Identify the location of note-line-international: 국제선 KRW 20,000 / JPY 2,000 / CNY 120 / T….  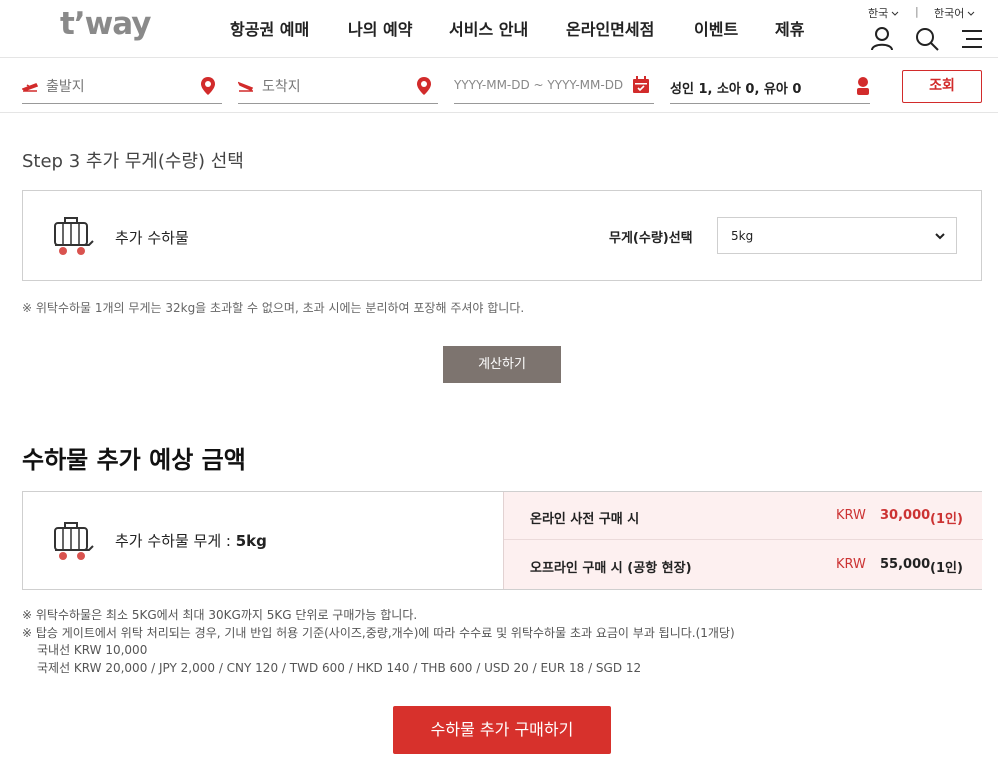
(339, 667).